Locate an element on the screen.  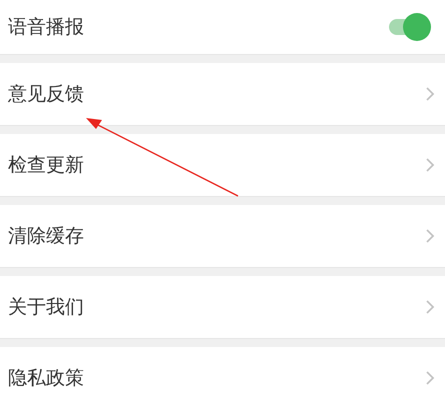
setting-label: 语音播报 is located at coordinates (46, 27).